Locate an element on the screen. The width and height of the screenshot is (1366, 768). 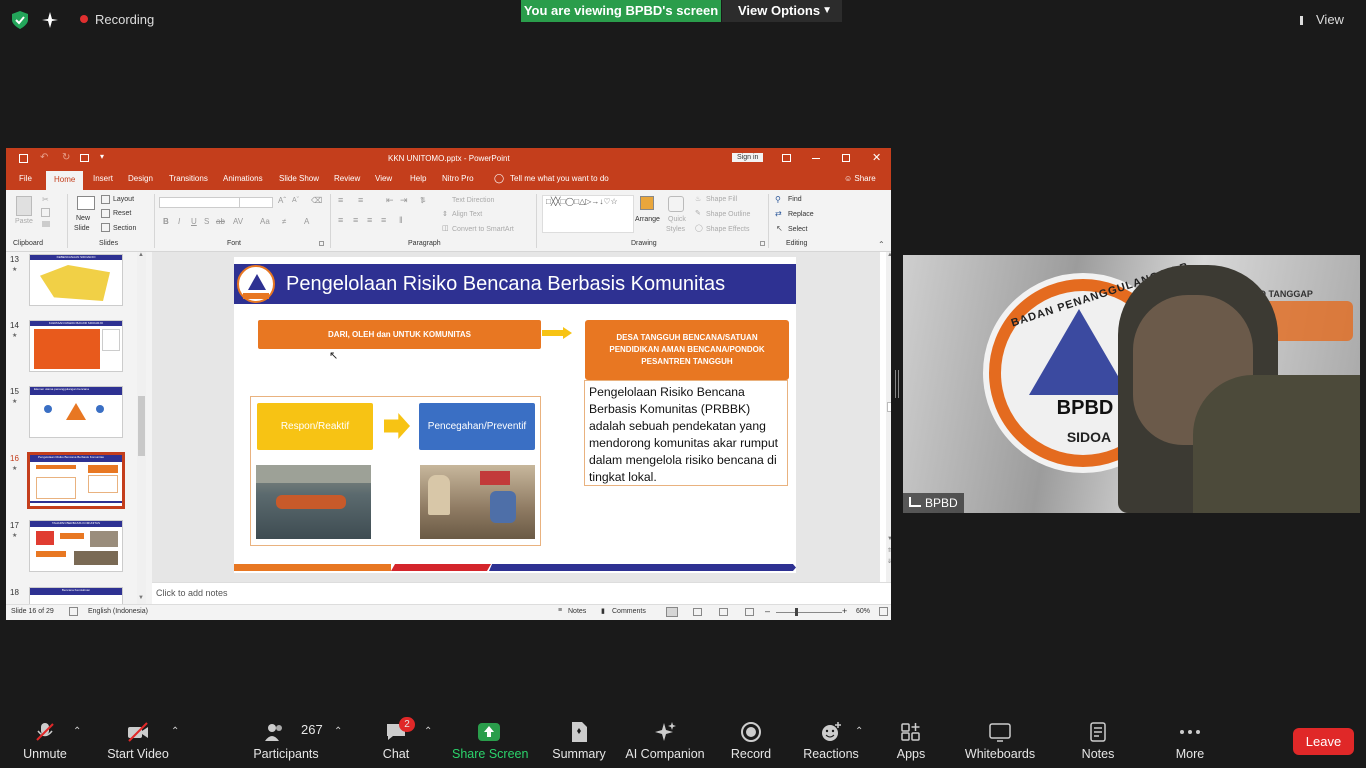
slide-sorter-icon is located at coordinates (697, 612).